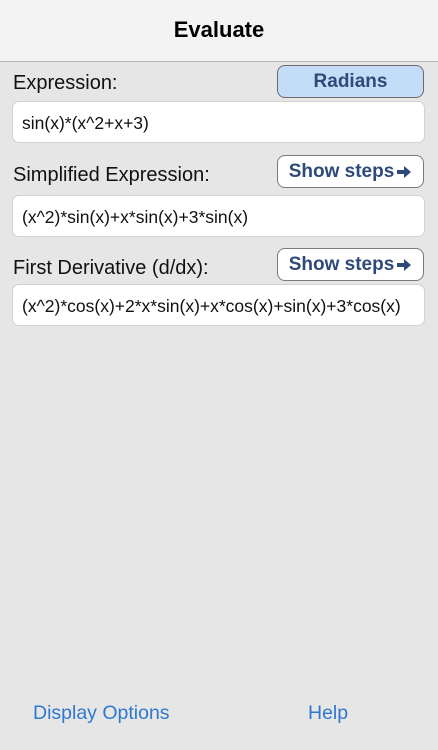 Image resolution: width=438 pixels, height=750 pixels. I want to click on derivative-show-steps-button: Show steps, so click(350, 264).